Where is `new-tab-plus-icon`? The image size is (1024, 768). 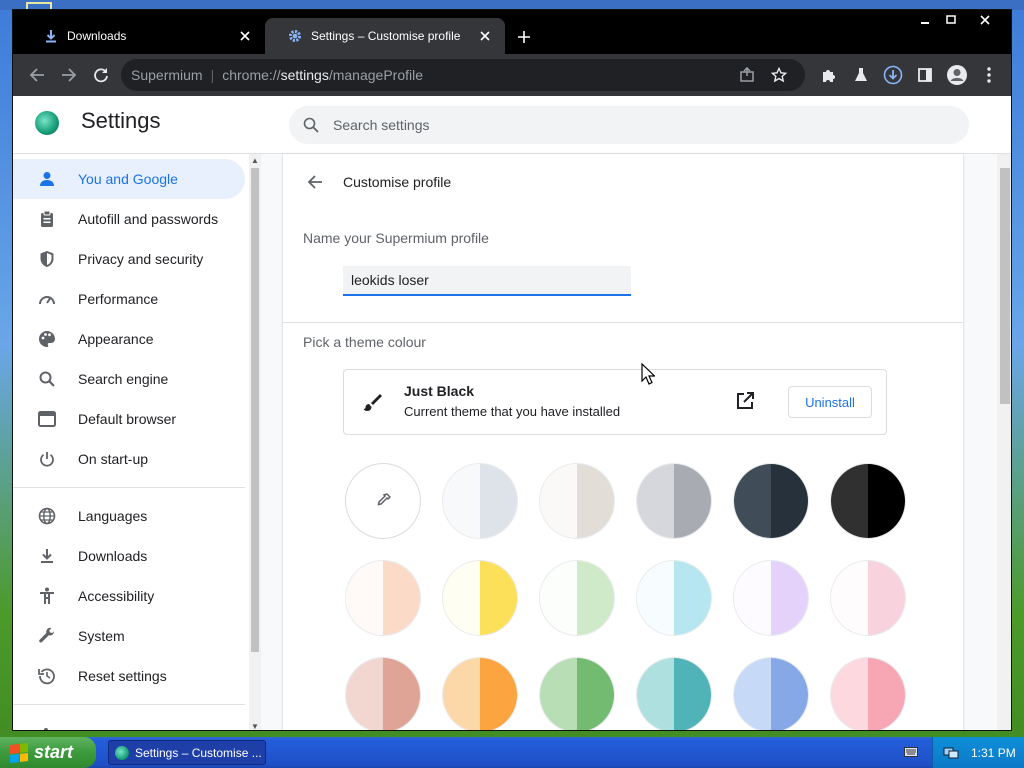 new-tab-plus-icon is located at coordinates (524, 37).